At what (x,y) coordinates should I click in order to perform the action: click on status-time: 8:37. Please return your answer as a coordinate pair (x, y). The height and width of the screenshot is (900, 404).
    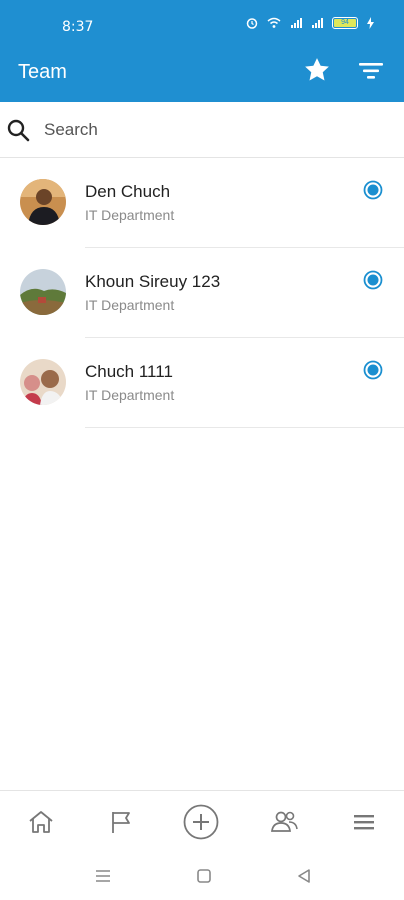
    Looking at the image, I should click on (78, 27).